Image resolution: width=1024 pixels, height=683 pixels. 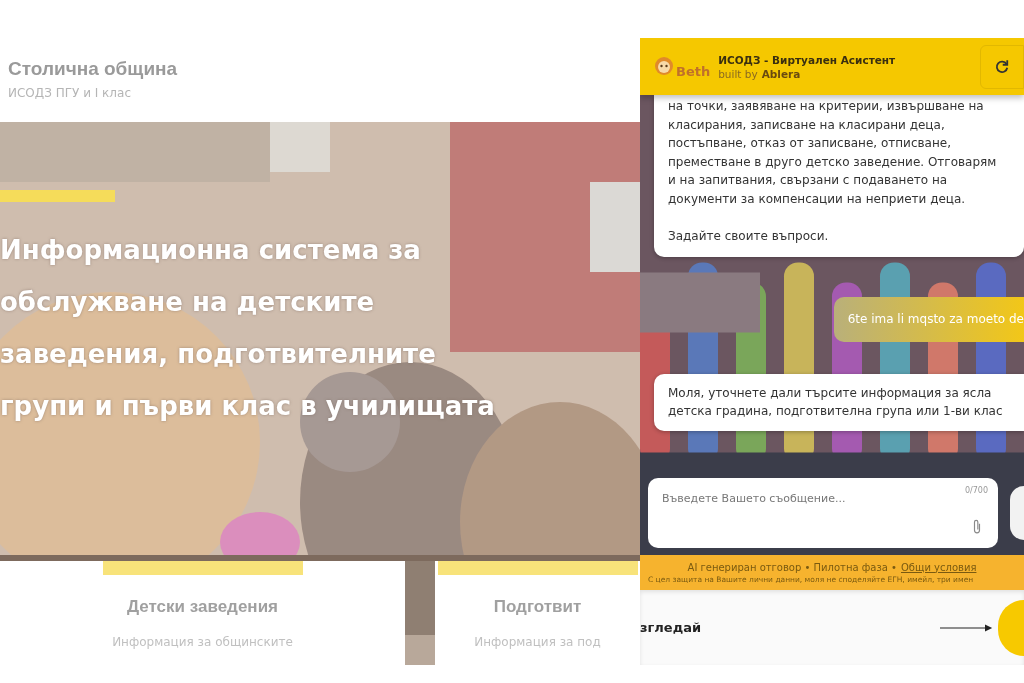 What do you see at coordinates (781, 73) in the screenshot?
I see `brand-name: Ablera` at bounding box center [781, 73].